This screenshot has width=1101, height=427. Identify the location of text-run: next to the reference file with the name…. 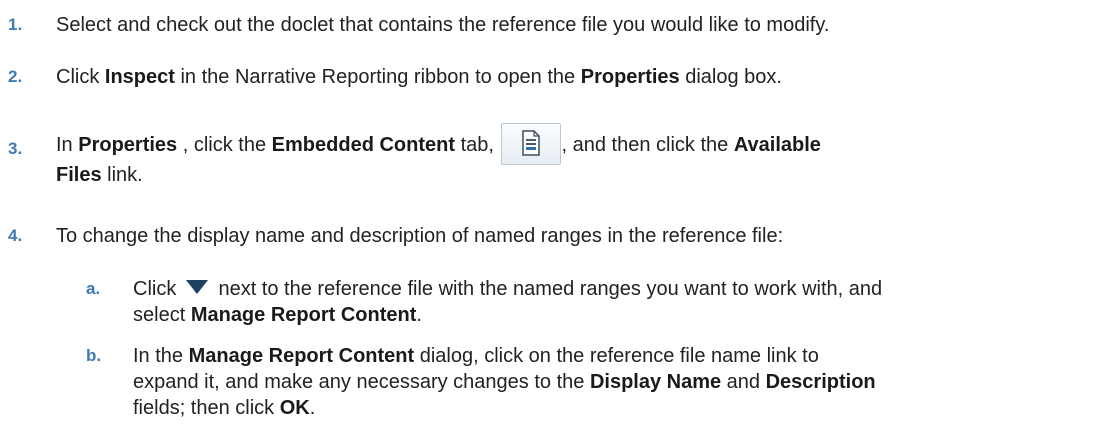
(547, 289).